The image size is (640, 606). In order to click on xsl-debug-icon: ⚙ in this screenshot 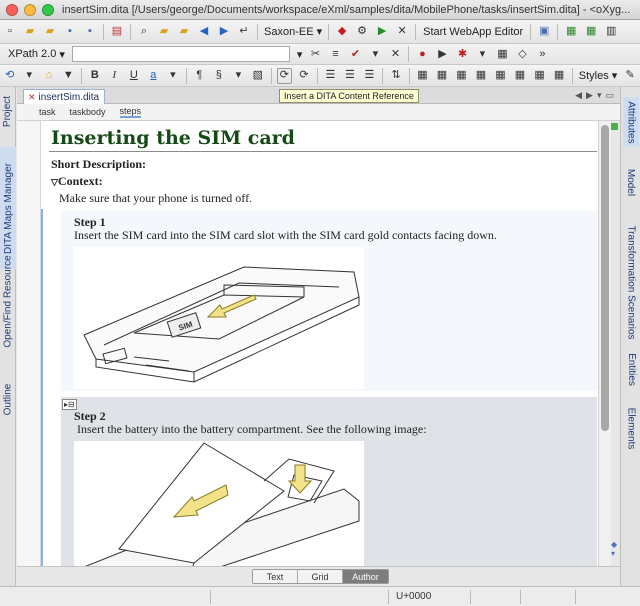, I will do `click(362, 32)`.